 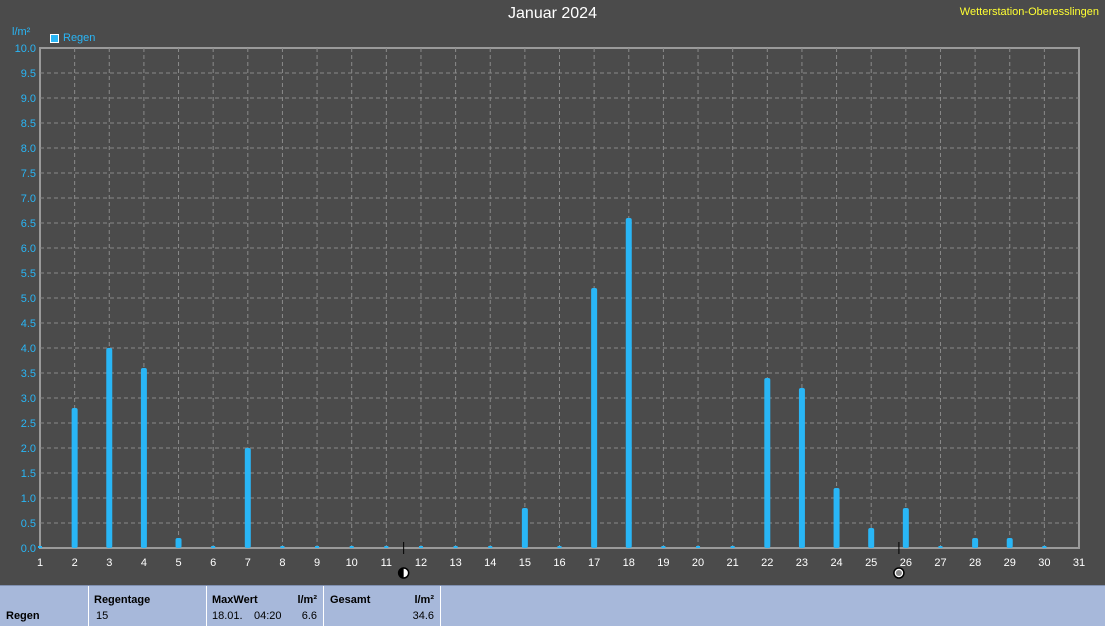 What do you see at coordinates (28, 99) in the screenshot?
I see `y-tick-label: 9.0` at bounding box center [28, 99].